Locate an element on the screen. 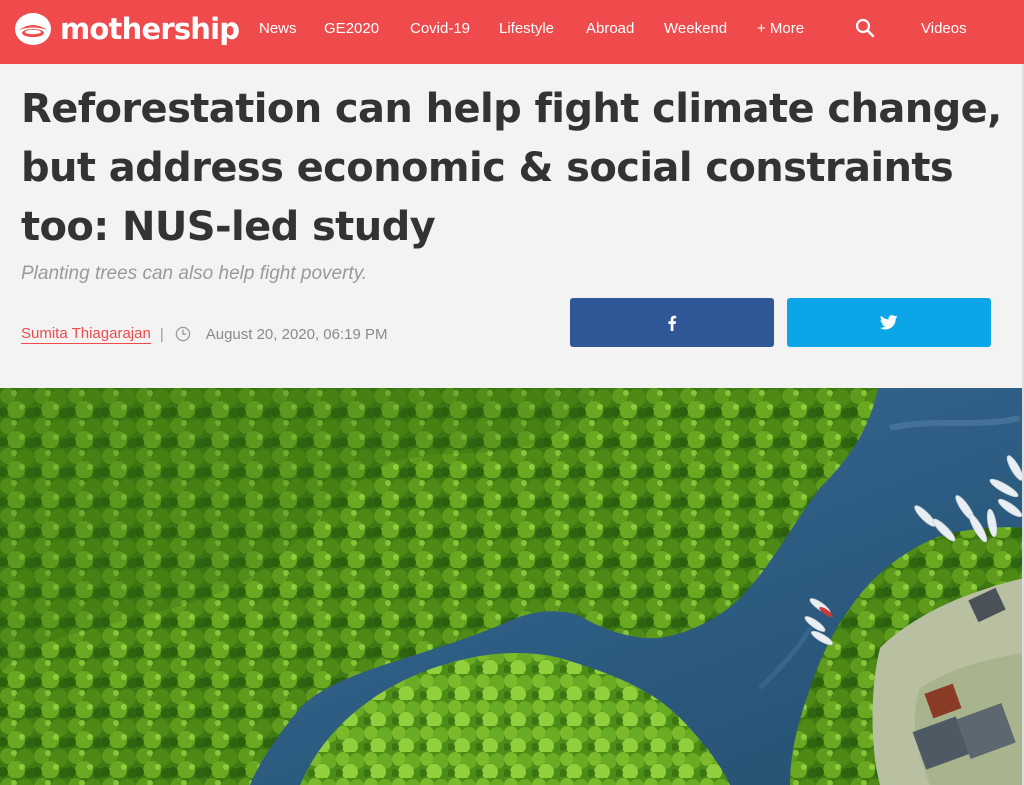 The height and width of the screenshot is (785, 1024). clock-icon is located at coordinates (182, 334).